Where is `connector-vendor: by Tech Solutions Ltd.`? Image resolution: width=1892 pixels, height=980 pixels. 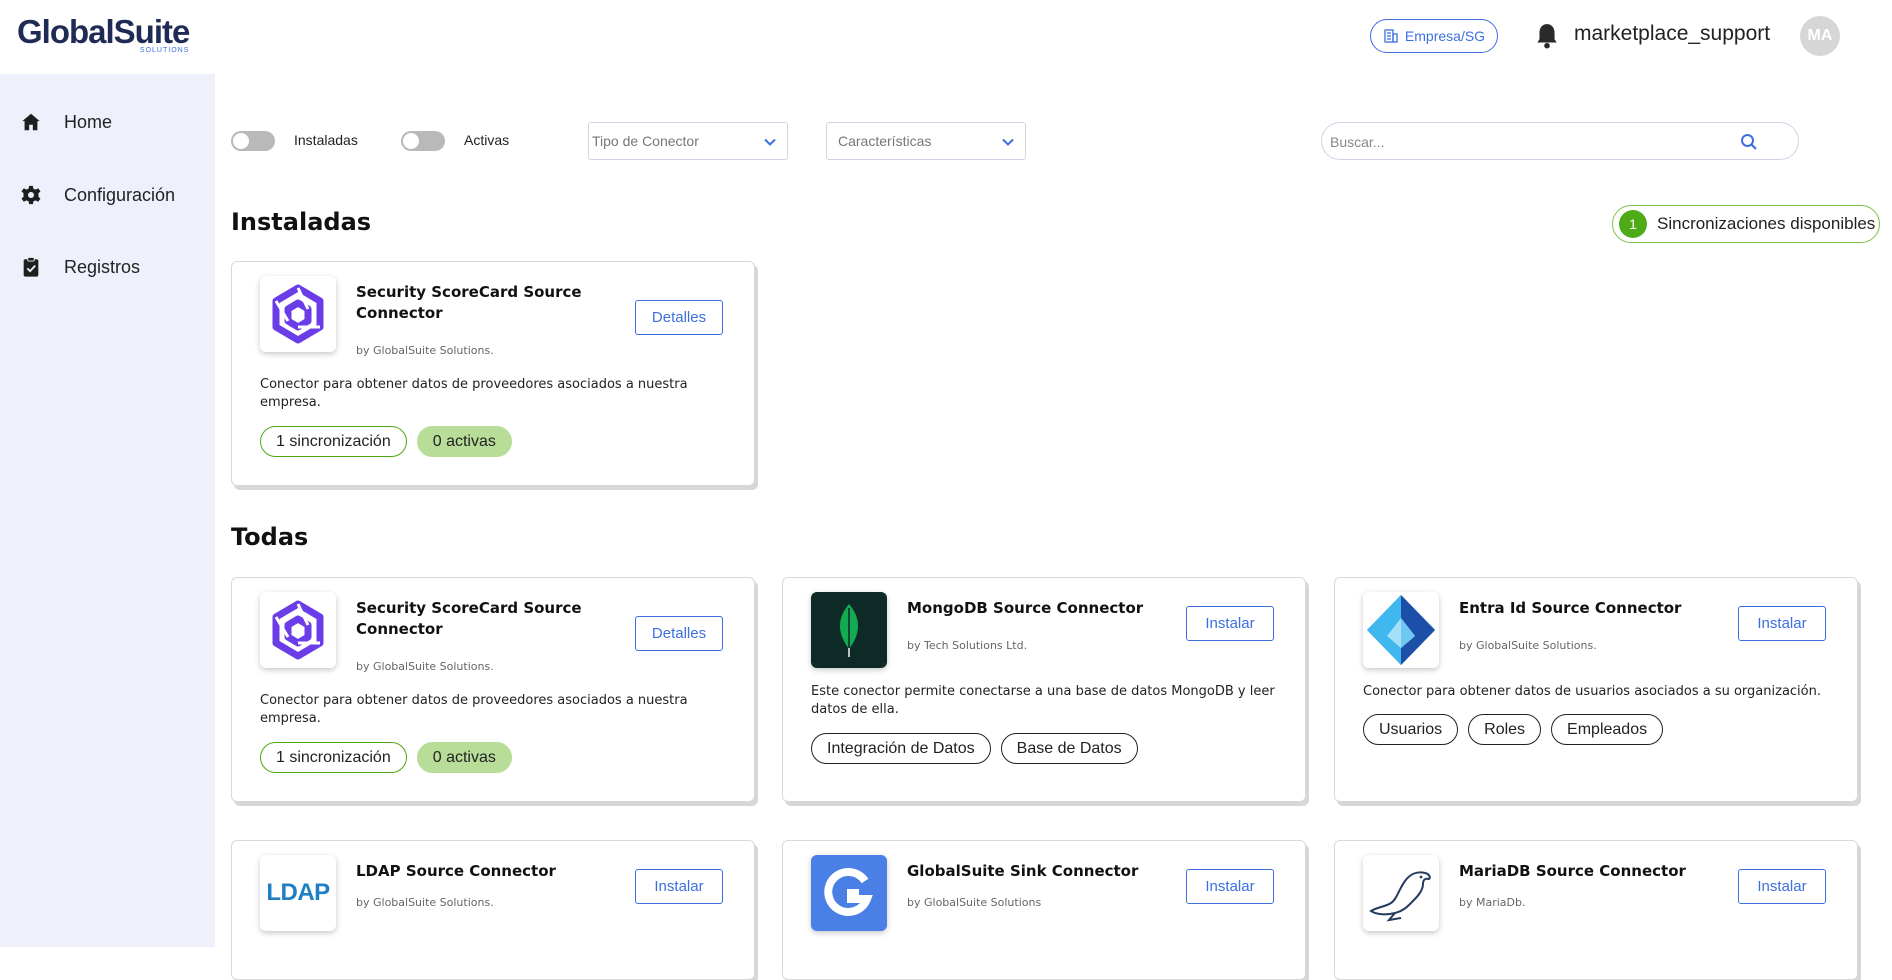
connector-vendor: by Tech Solutions Ltd. is located at coordinates (967, 645).